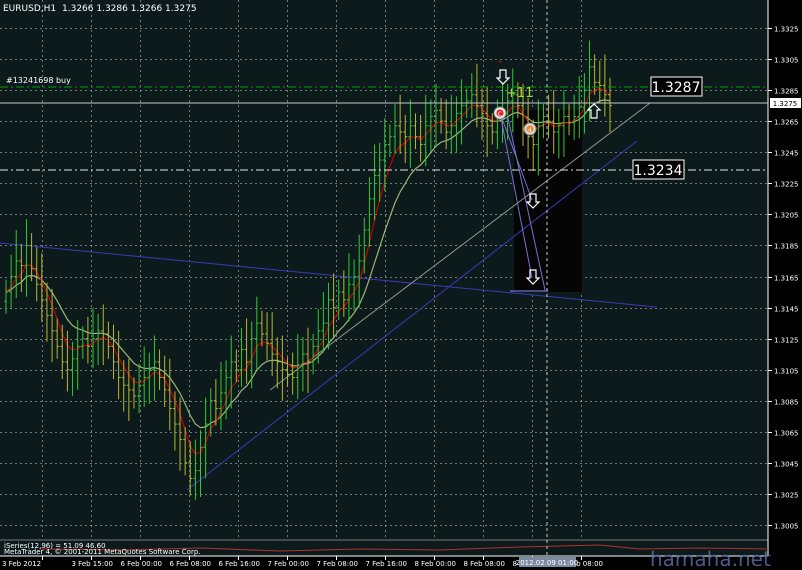  What do you see at coordinates (484, 564) in the screenshot?
I see `time-tick-label: 8 Feb 08:00` at bounding box center [484, 564].